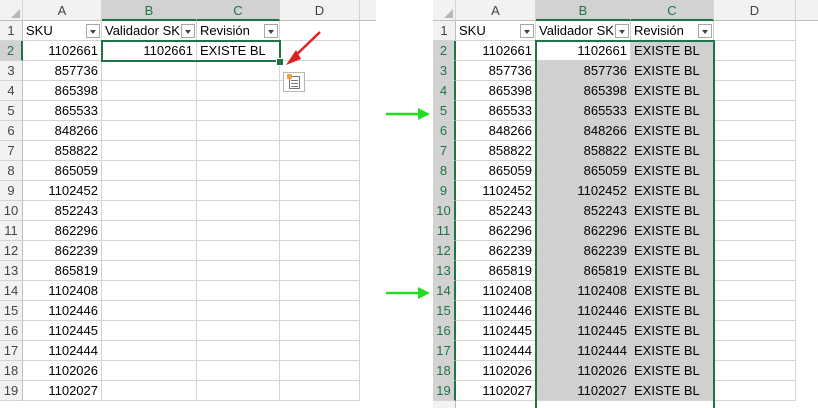 The image size is (818, 408). Describe the element at coordinates (583, 10) in the screenshot. I see `column-header-b: B` at that location.